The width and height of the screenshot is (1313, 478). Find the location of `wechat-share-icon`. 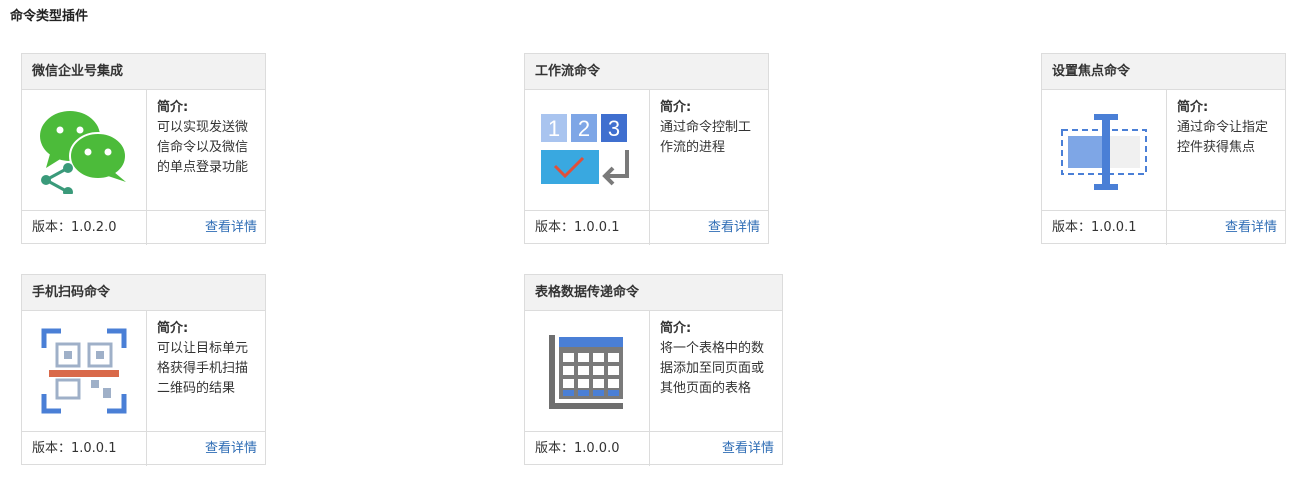

wechat-share-icon is located at coordinates (84, 150).